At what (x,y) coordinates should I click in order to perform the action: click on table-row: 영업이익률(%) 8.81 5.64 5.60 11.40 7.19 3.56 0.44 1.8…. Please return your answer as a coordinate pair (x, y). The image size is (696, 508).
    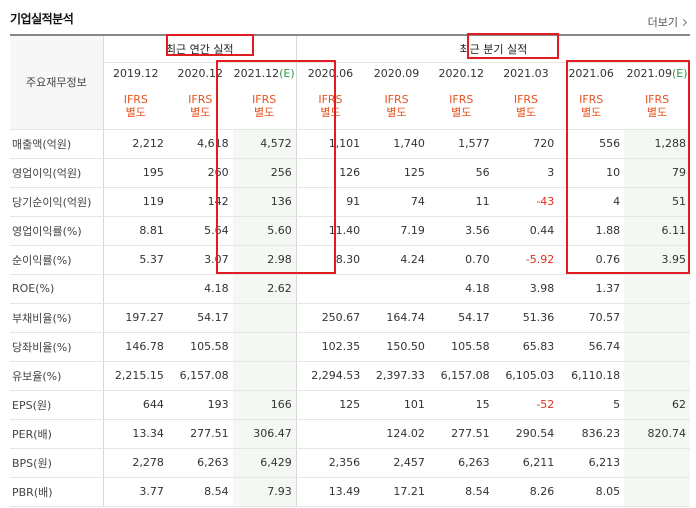
    Looking at the image, I should click on (350, 230).